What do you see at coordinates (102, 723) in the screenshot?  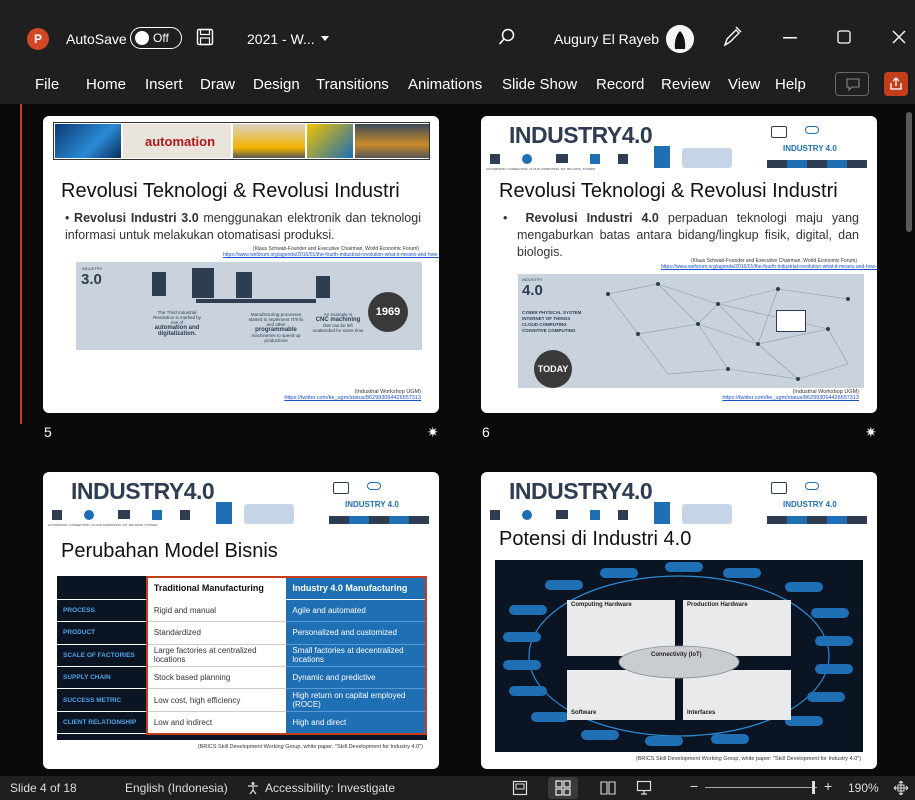 I see `row-category: CLIENT RELATIONSHIP` at bounding box center [102, 723].